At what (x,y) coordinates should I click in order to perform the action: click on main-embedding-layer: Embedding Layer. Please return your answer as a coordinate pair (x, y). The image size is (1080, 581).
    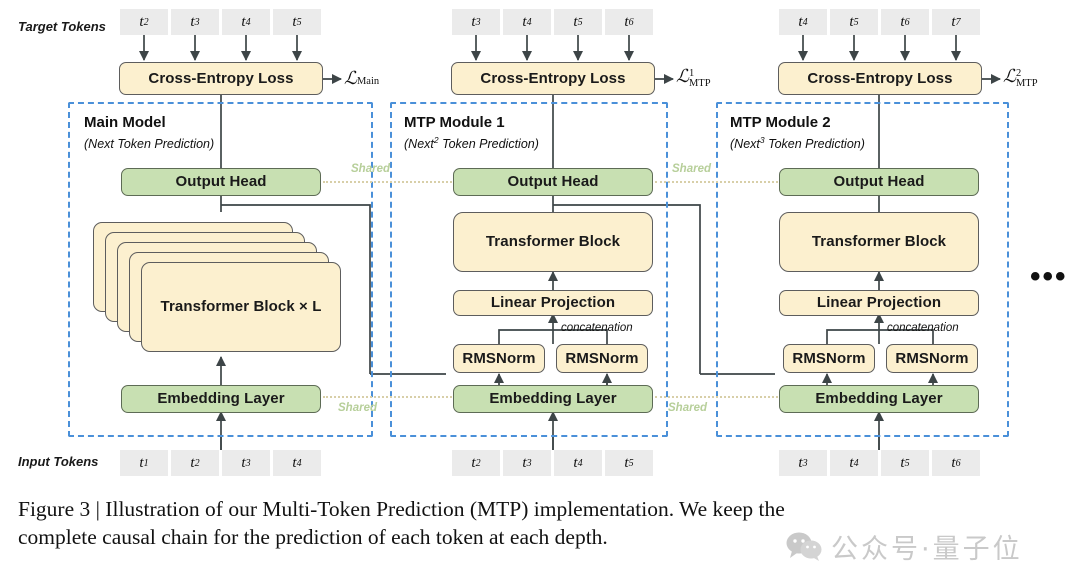
    Looking at the image, I should click on (221, 399).